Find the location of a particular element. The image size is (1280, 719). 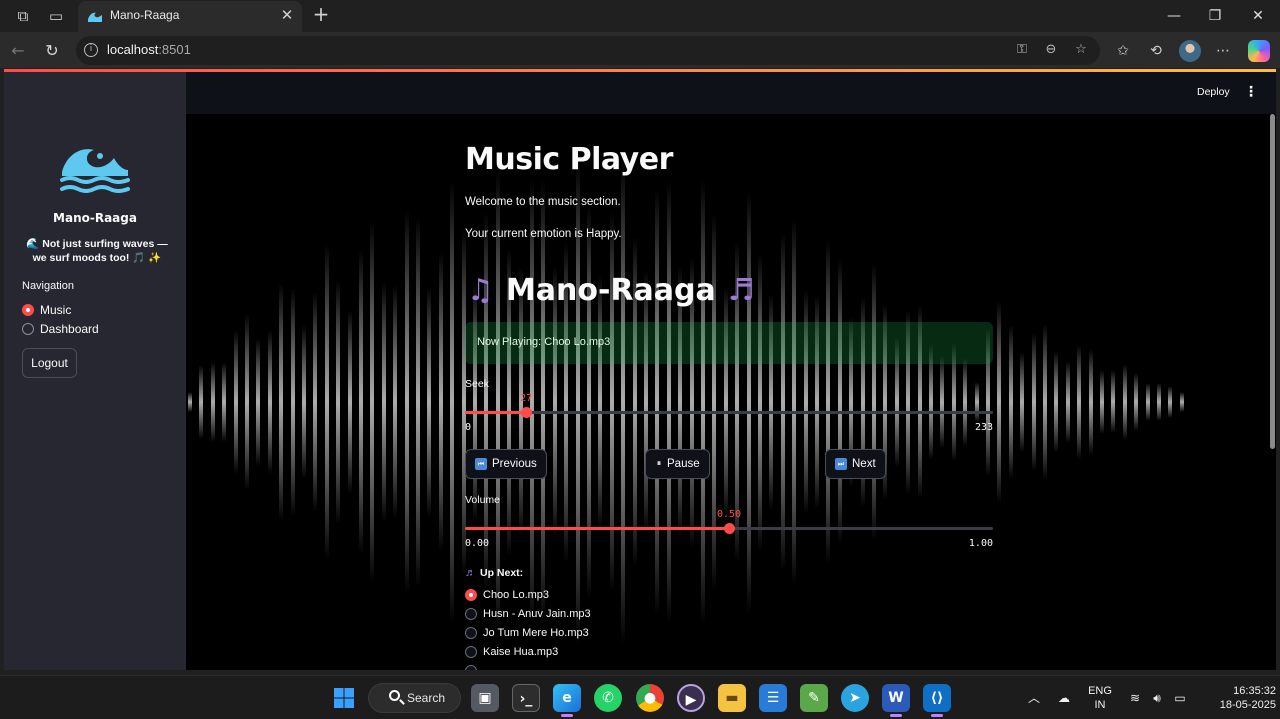

minimize-icon: — is located at coordinates (1174, 16).